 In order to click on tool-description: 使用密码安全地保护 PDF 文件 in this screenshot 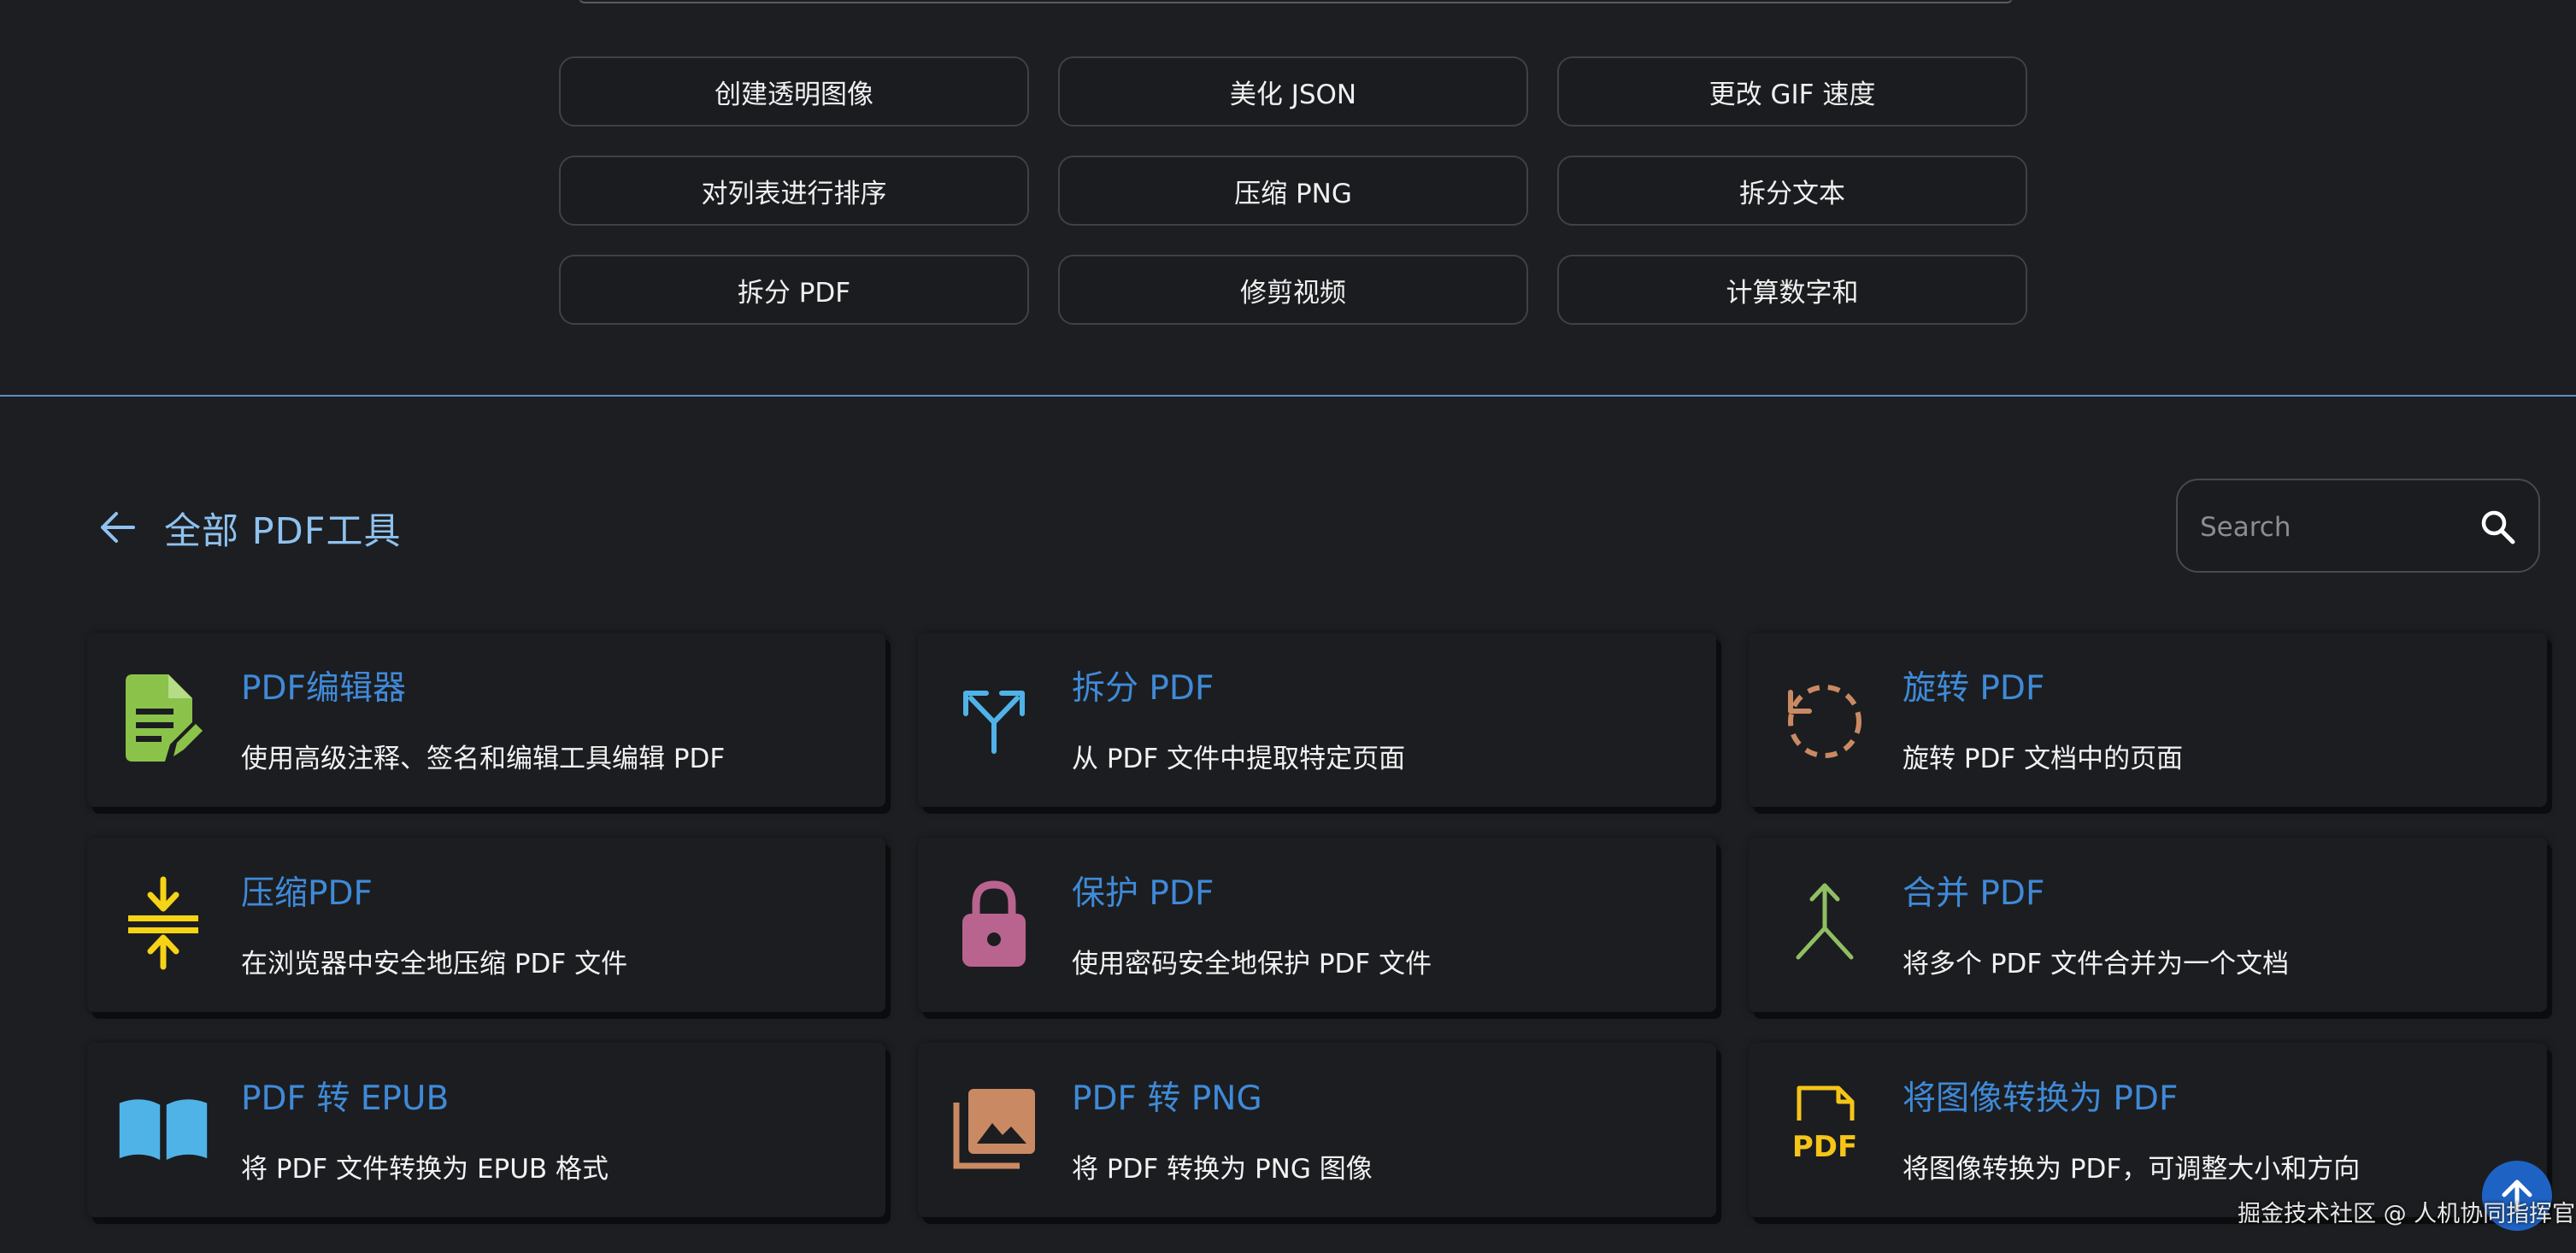, I will do `click(1252, 964)`.